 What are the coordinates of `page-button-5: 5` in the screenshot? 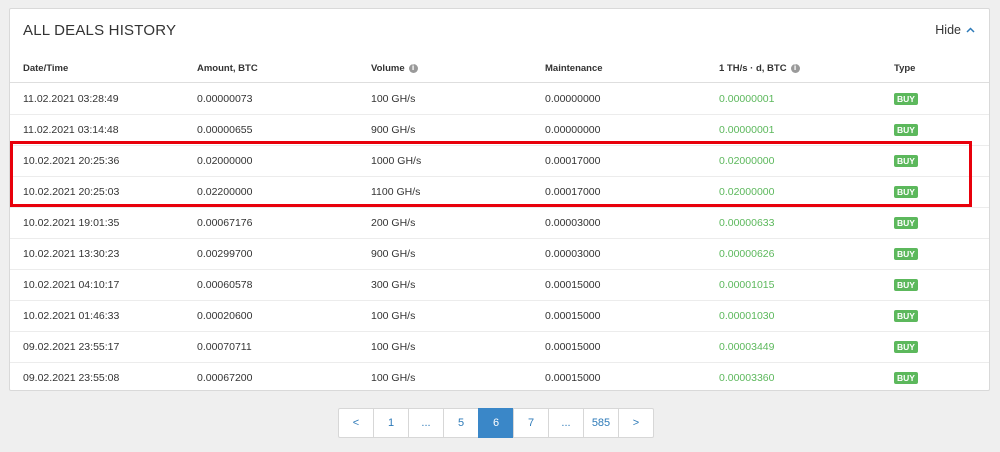 It's located at (461, 423).